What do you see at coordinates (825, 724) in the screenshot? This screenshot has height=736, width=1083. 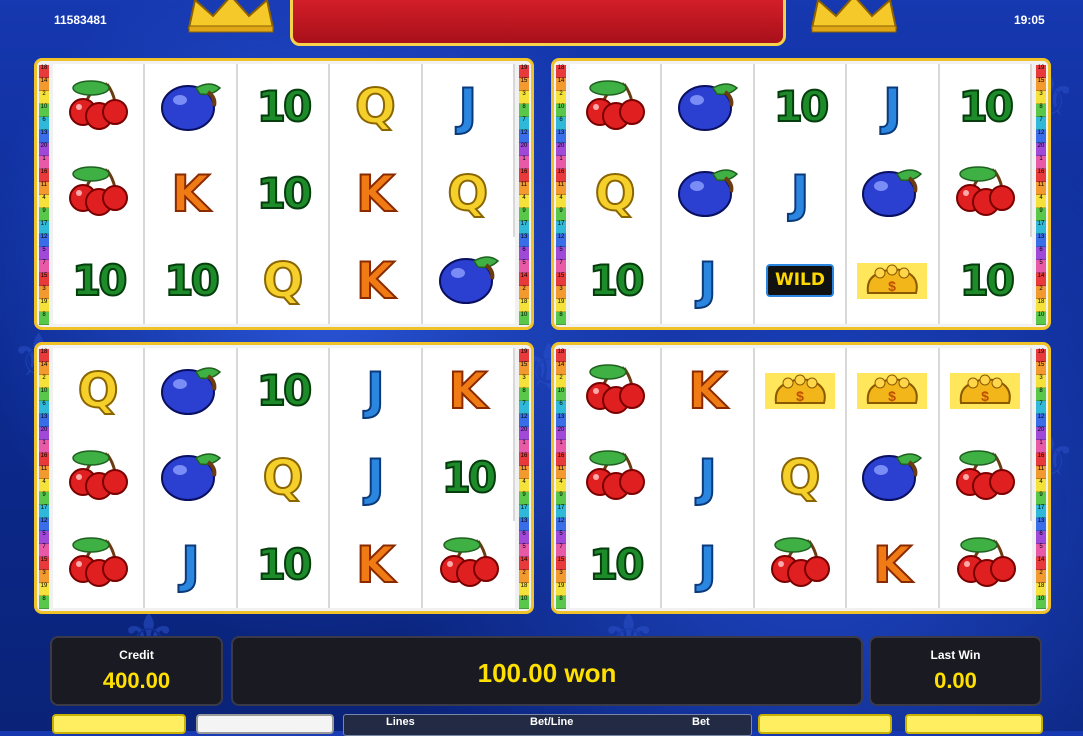 I see `autoplay-button` at bounding box center [825, 724].